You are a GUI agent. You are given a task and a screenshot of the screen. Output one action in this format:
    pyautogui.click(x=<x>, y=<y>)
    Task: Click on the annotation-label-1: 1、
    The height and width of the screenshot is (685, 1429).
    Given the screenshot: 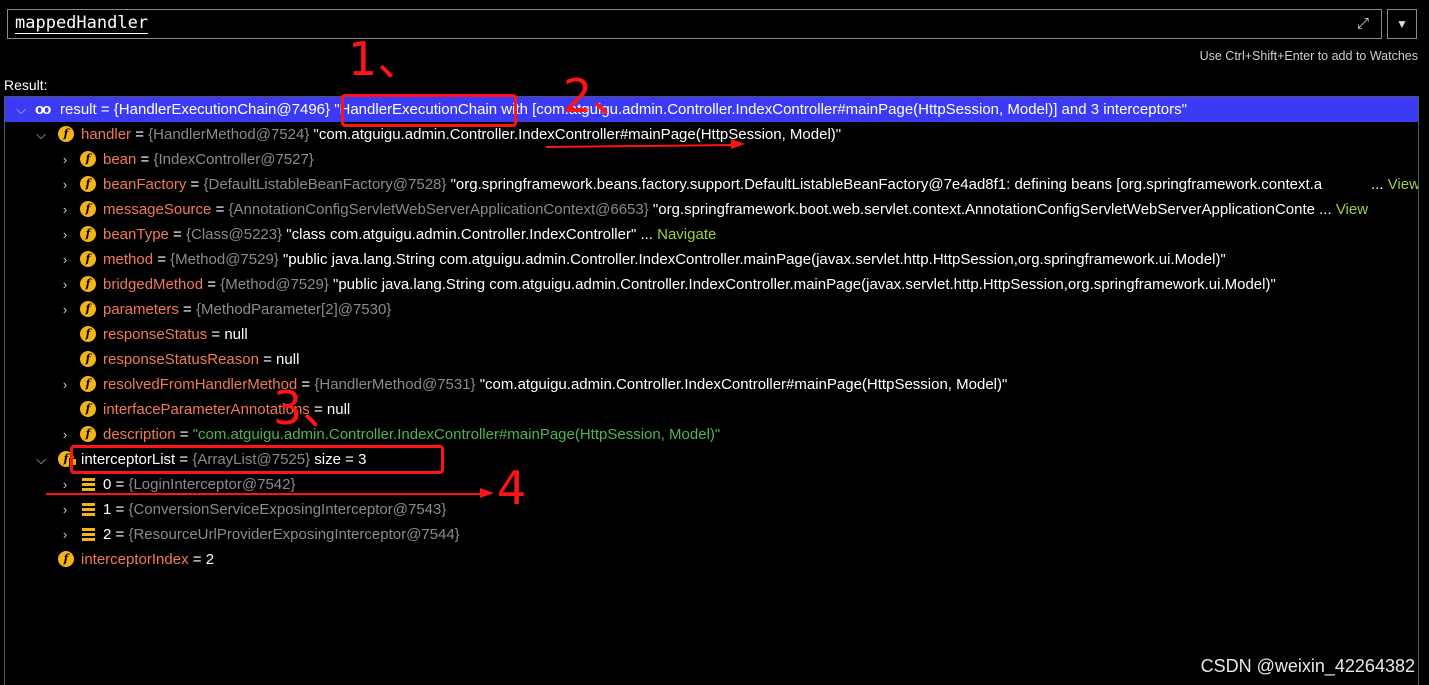 What is the action you would take?
    pyautogui.click(x=386, y=59)
    